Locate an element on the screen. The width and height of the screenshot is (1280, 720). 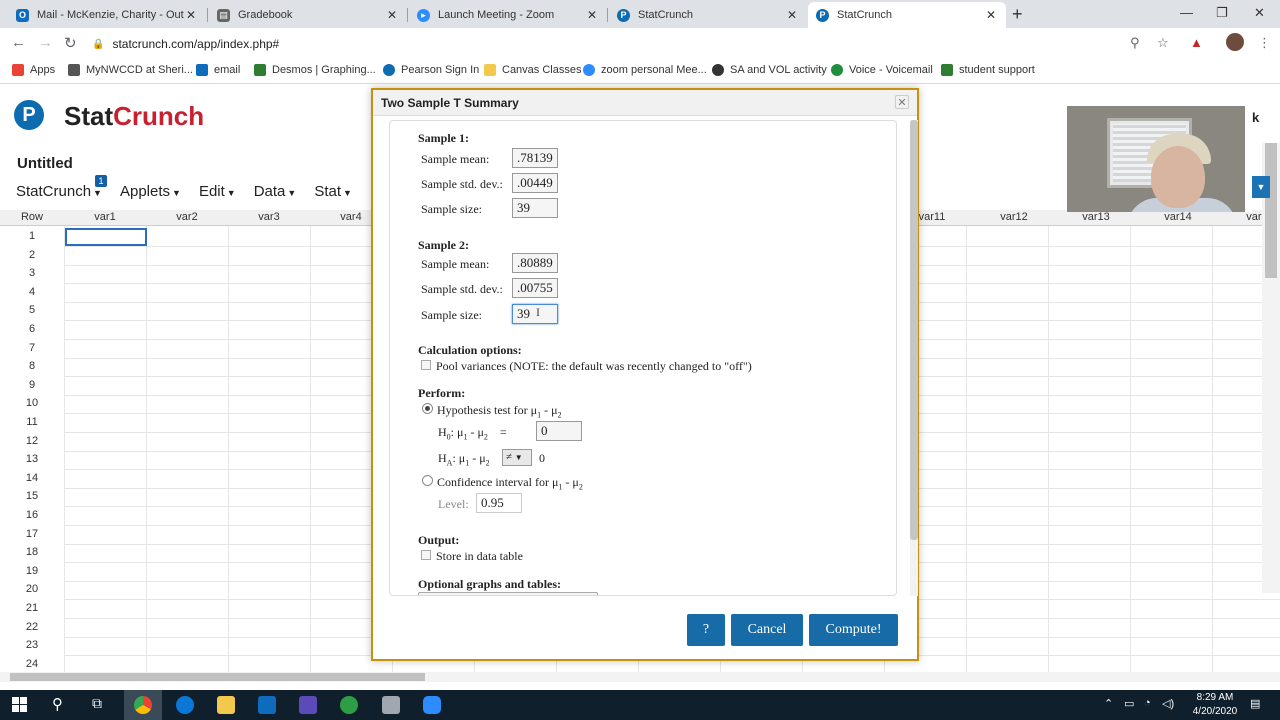
bookmark-sa-vol: SA and VOL activity is located at coordinates (769, 70).